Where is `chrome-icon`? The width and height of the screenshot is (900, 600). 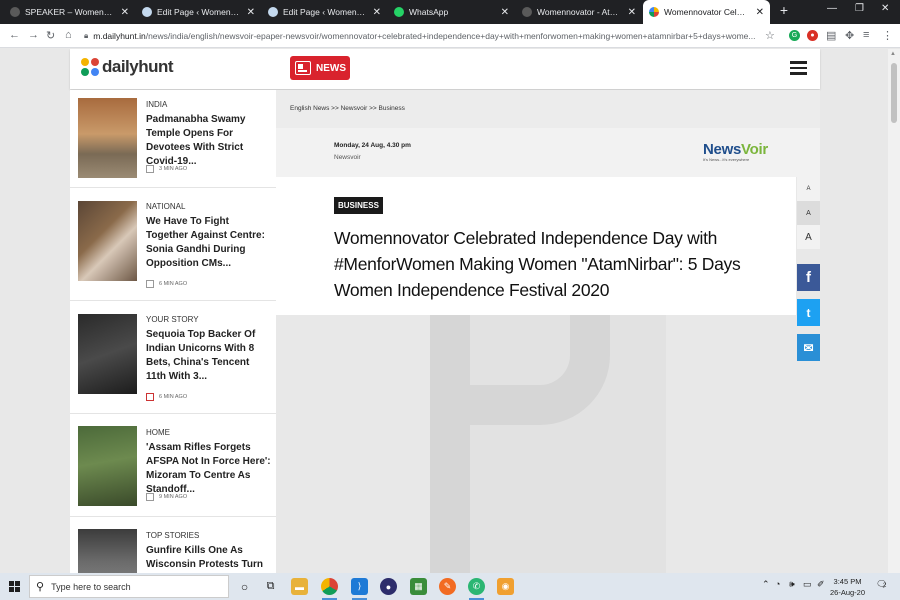 chrome-icon is located at coordinates (329, 589).